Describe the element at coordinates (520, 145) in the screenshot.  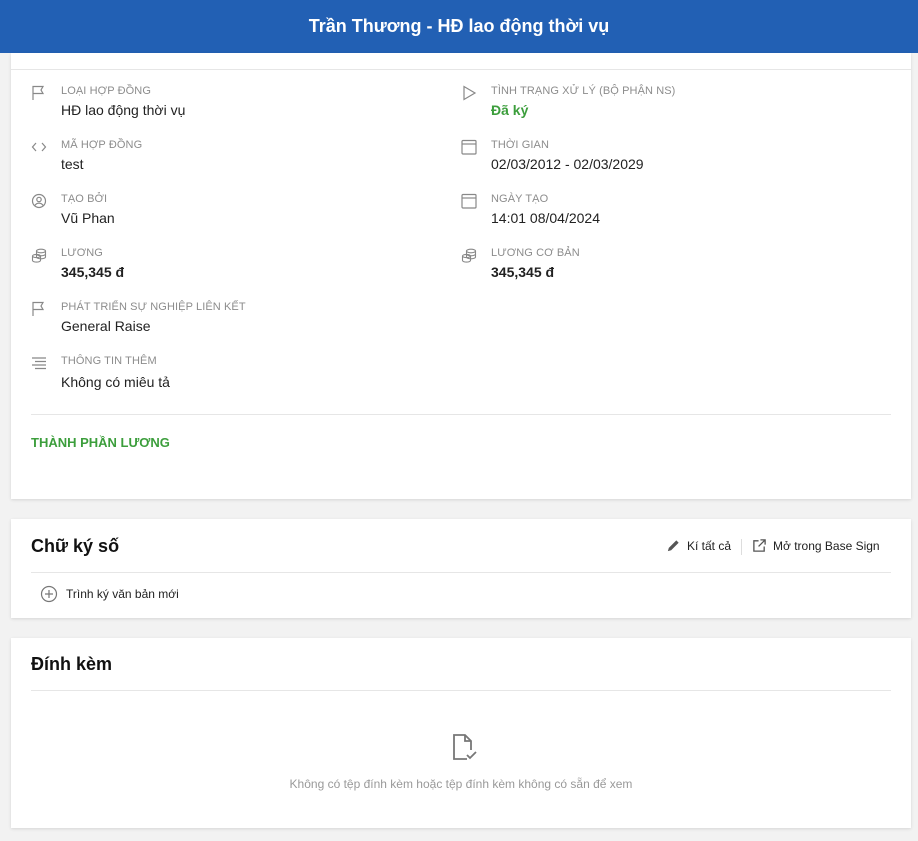
I see `field-label: Thời gian` at that location.